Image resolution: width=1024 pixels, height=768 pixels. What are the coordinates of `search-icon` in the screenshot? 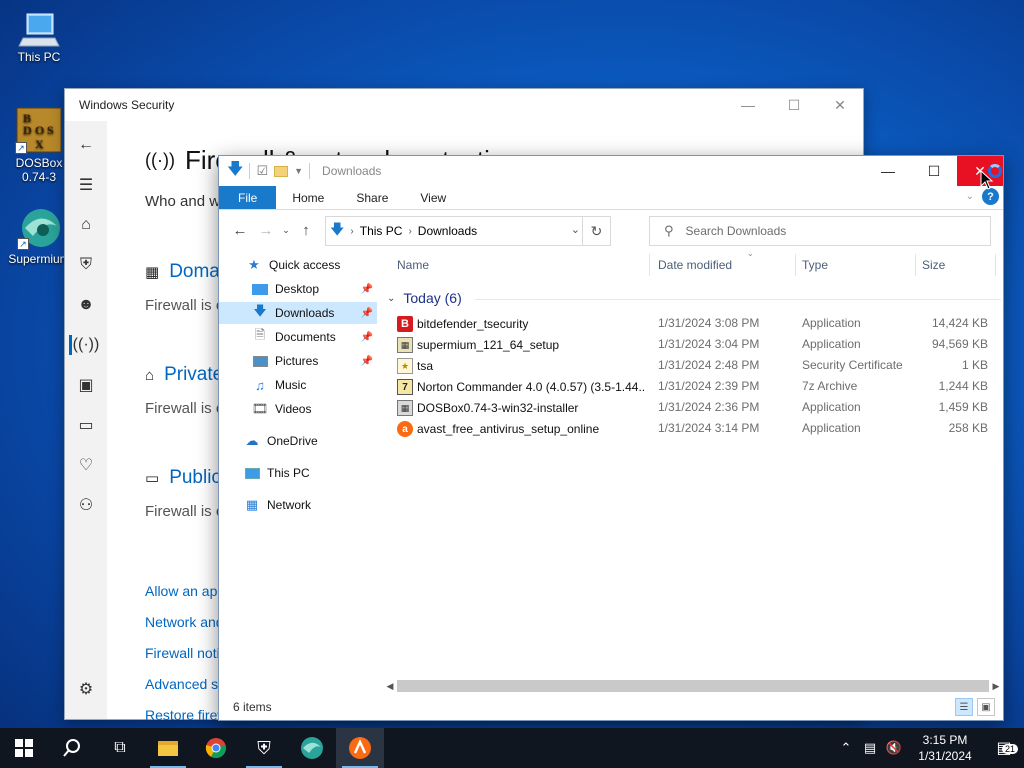 It's located at (71, 748).